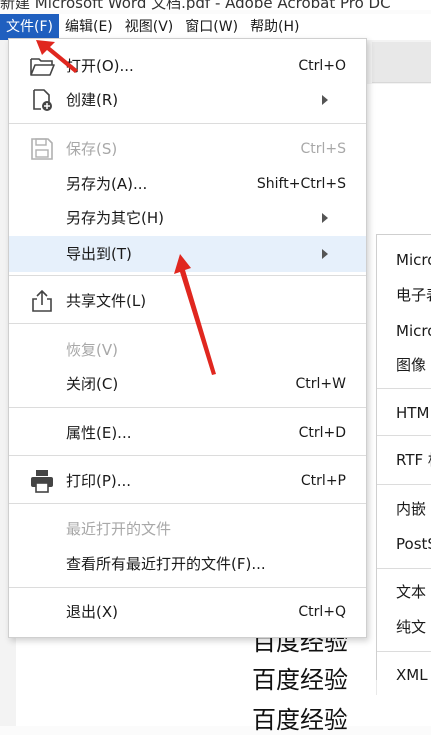 The image size is (431, 735). What do you see at coordinates (29, 27) in the screenshot?
I see `menu-file: 文件(F)` at bounding box center [29, 27].